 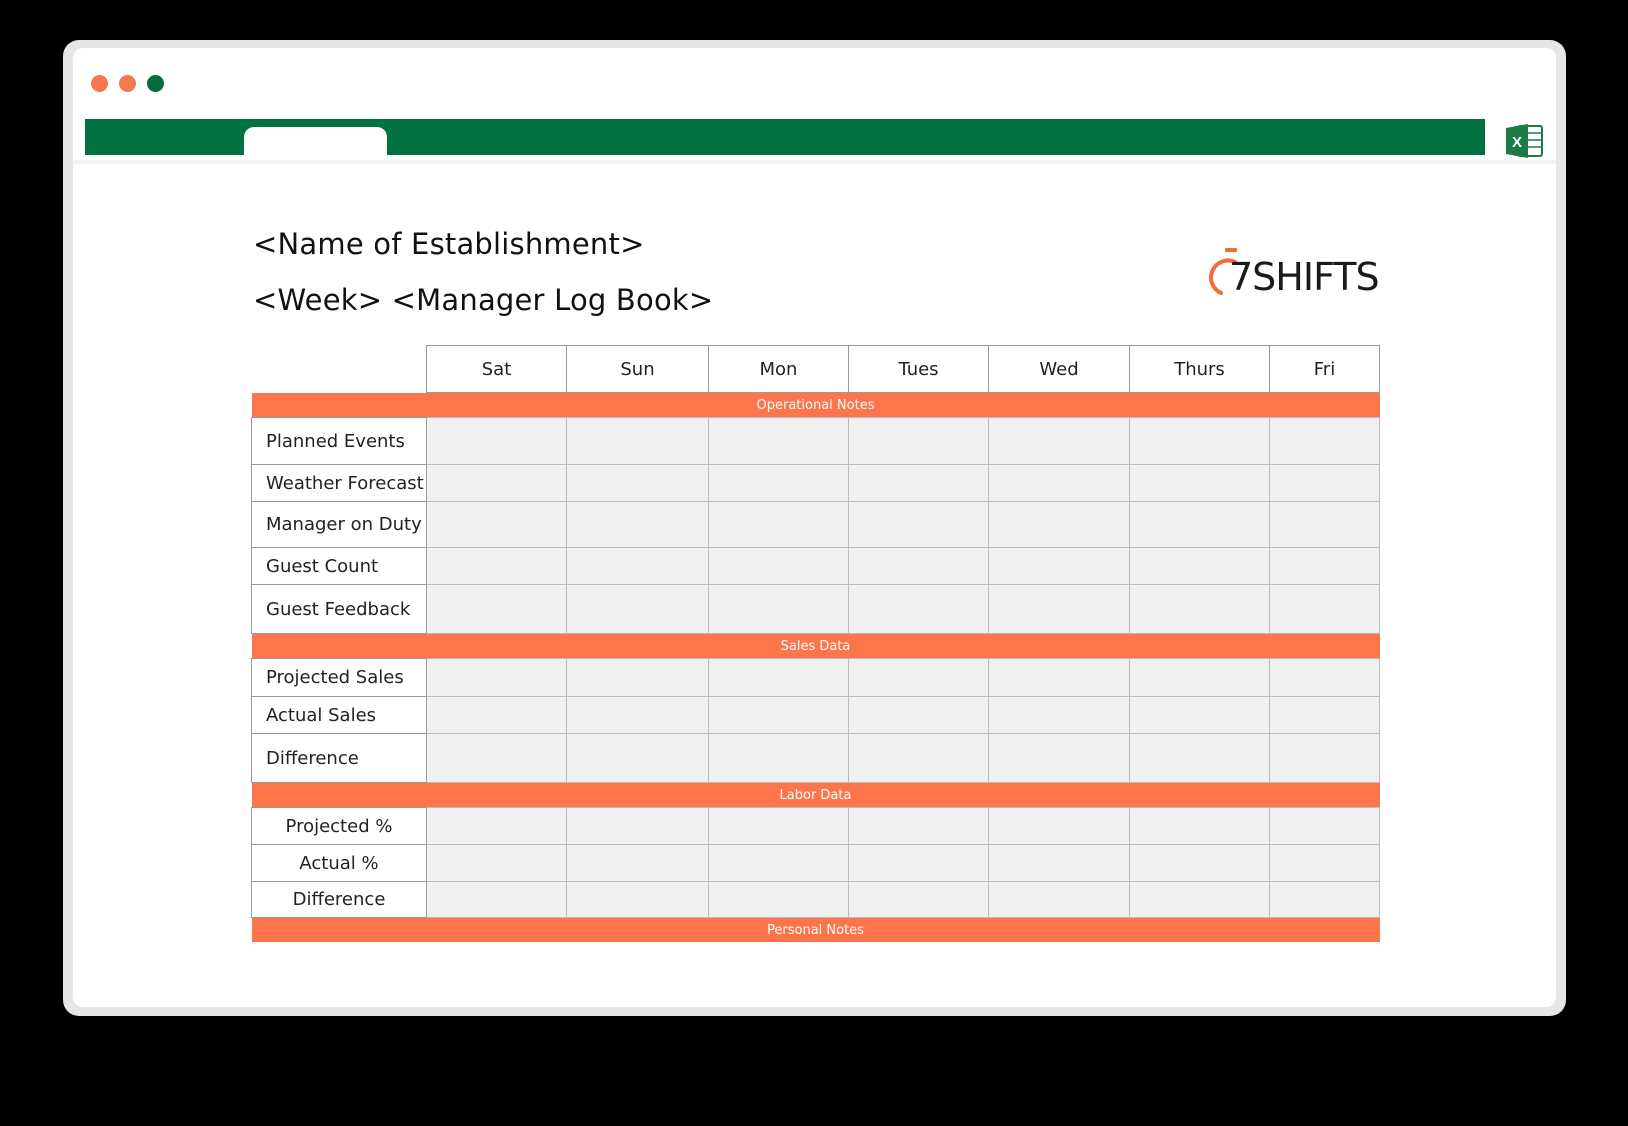 I want to click on row-label: Manager on Duty, so click(x=339, y=524).